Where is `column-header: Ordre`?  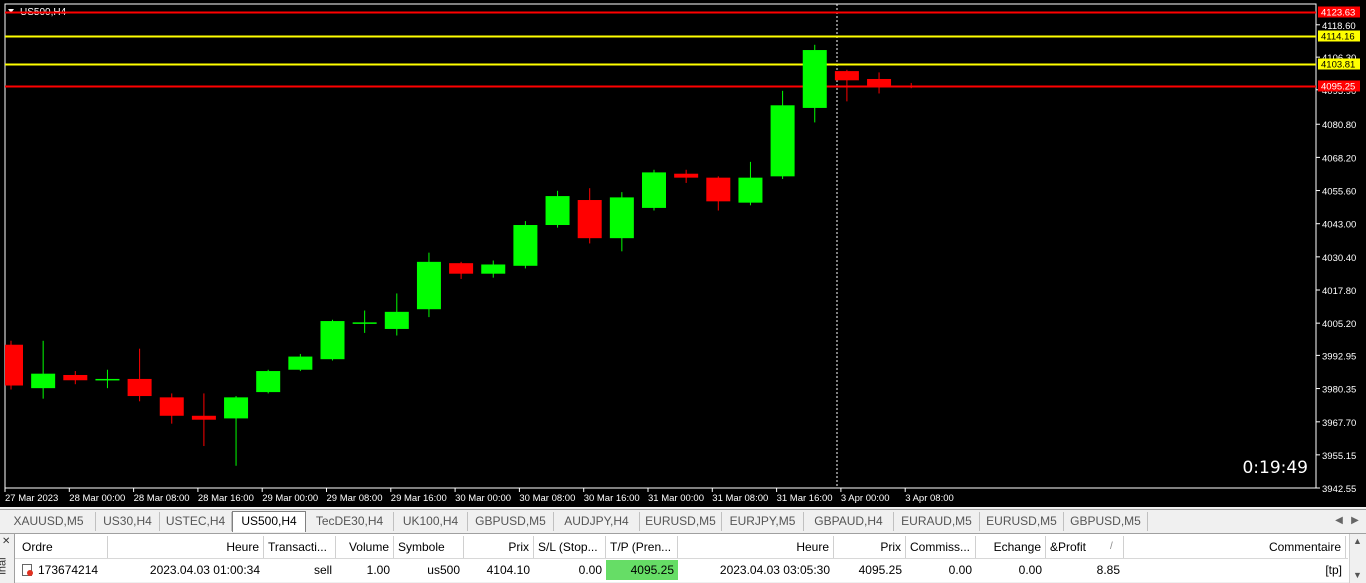
column-header: Ordre is located at coordinates (63, 547).